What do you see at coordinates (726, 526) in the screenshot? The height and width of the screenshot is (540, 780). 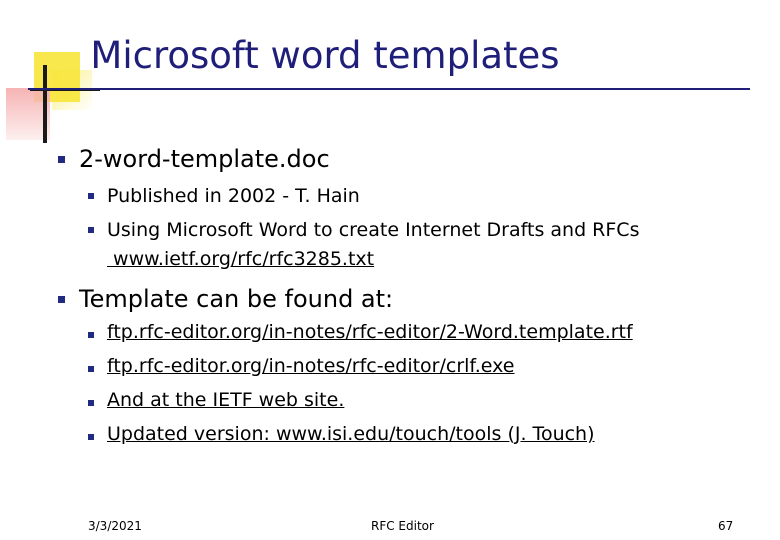 I see `page-number: 67` at bounding box center [726, 526].